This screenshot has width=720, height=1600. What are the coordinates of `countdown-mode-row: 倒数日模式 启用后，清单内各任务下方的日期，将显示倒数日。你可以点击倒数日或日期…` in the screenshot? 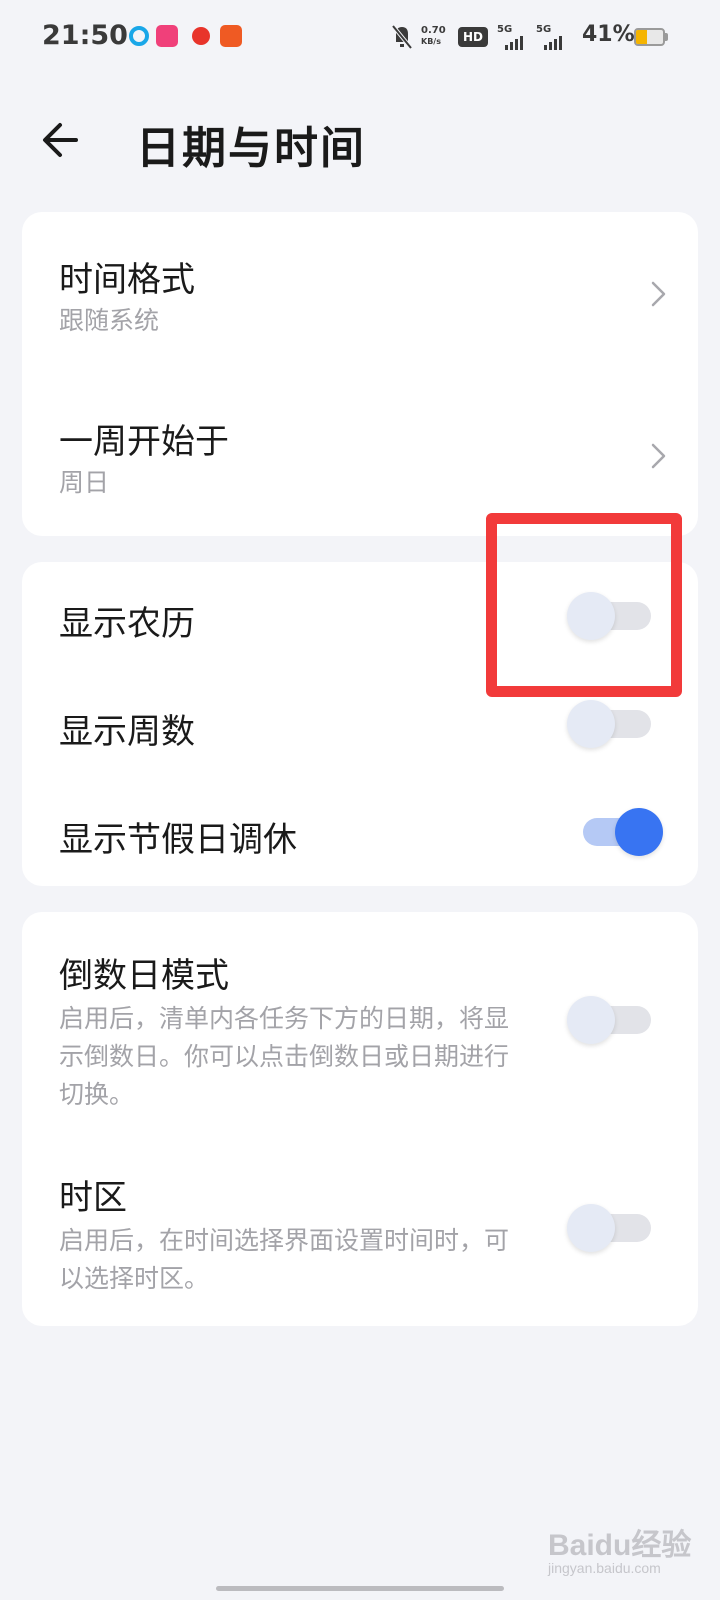 It's located at (360, 1017).